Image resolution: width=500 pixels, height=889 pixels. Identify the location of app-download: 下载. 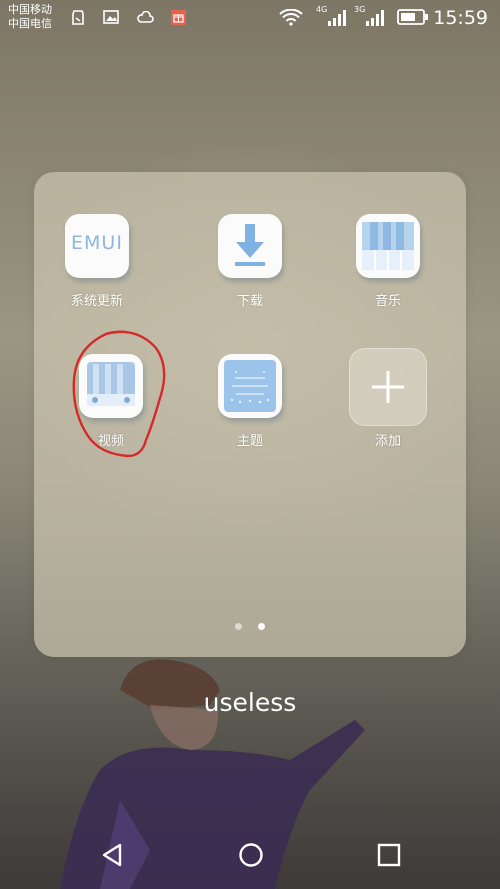
(250, 261).